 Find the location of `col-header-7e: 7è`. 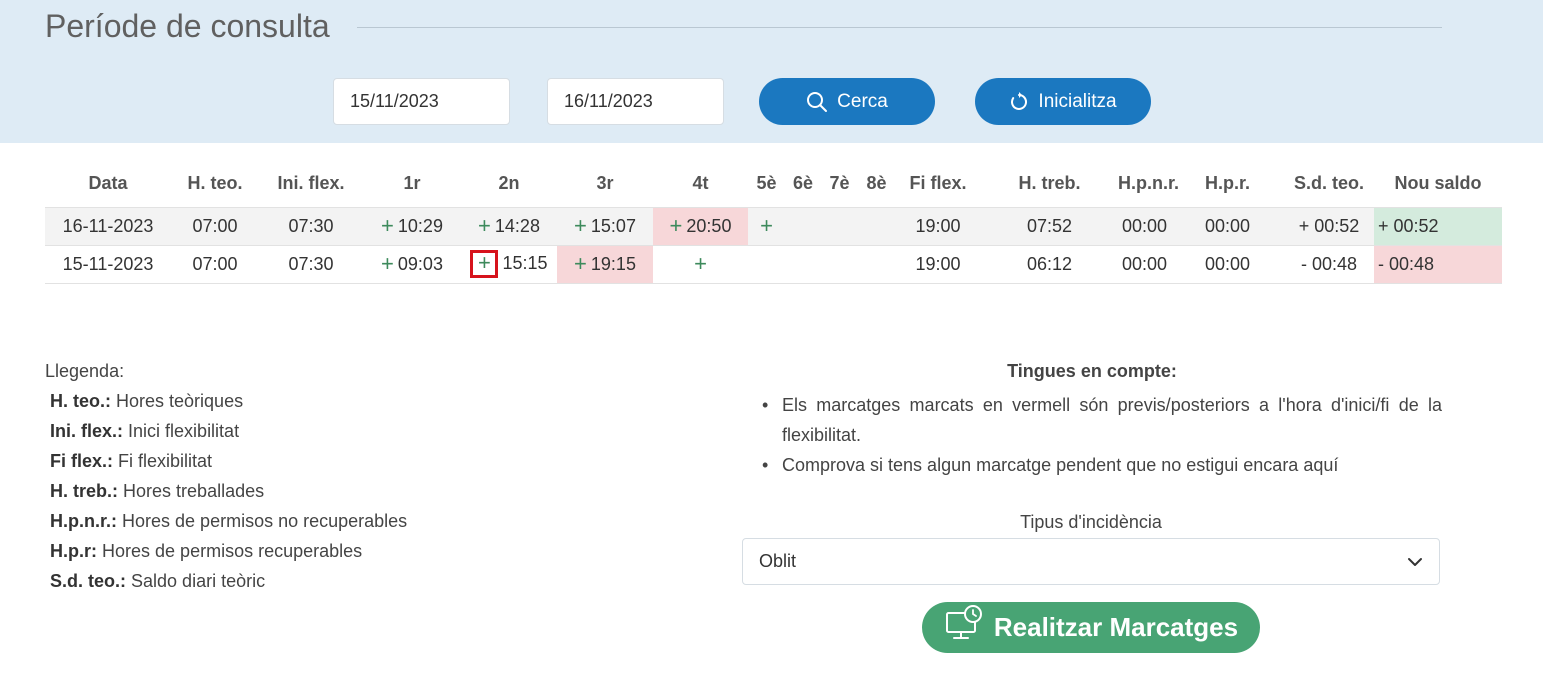

col-header-7e: 7è is located at coordinates (839, 182).